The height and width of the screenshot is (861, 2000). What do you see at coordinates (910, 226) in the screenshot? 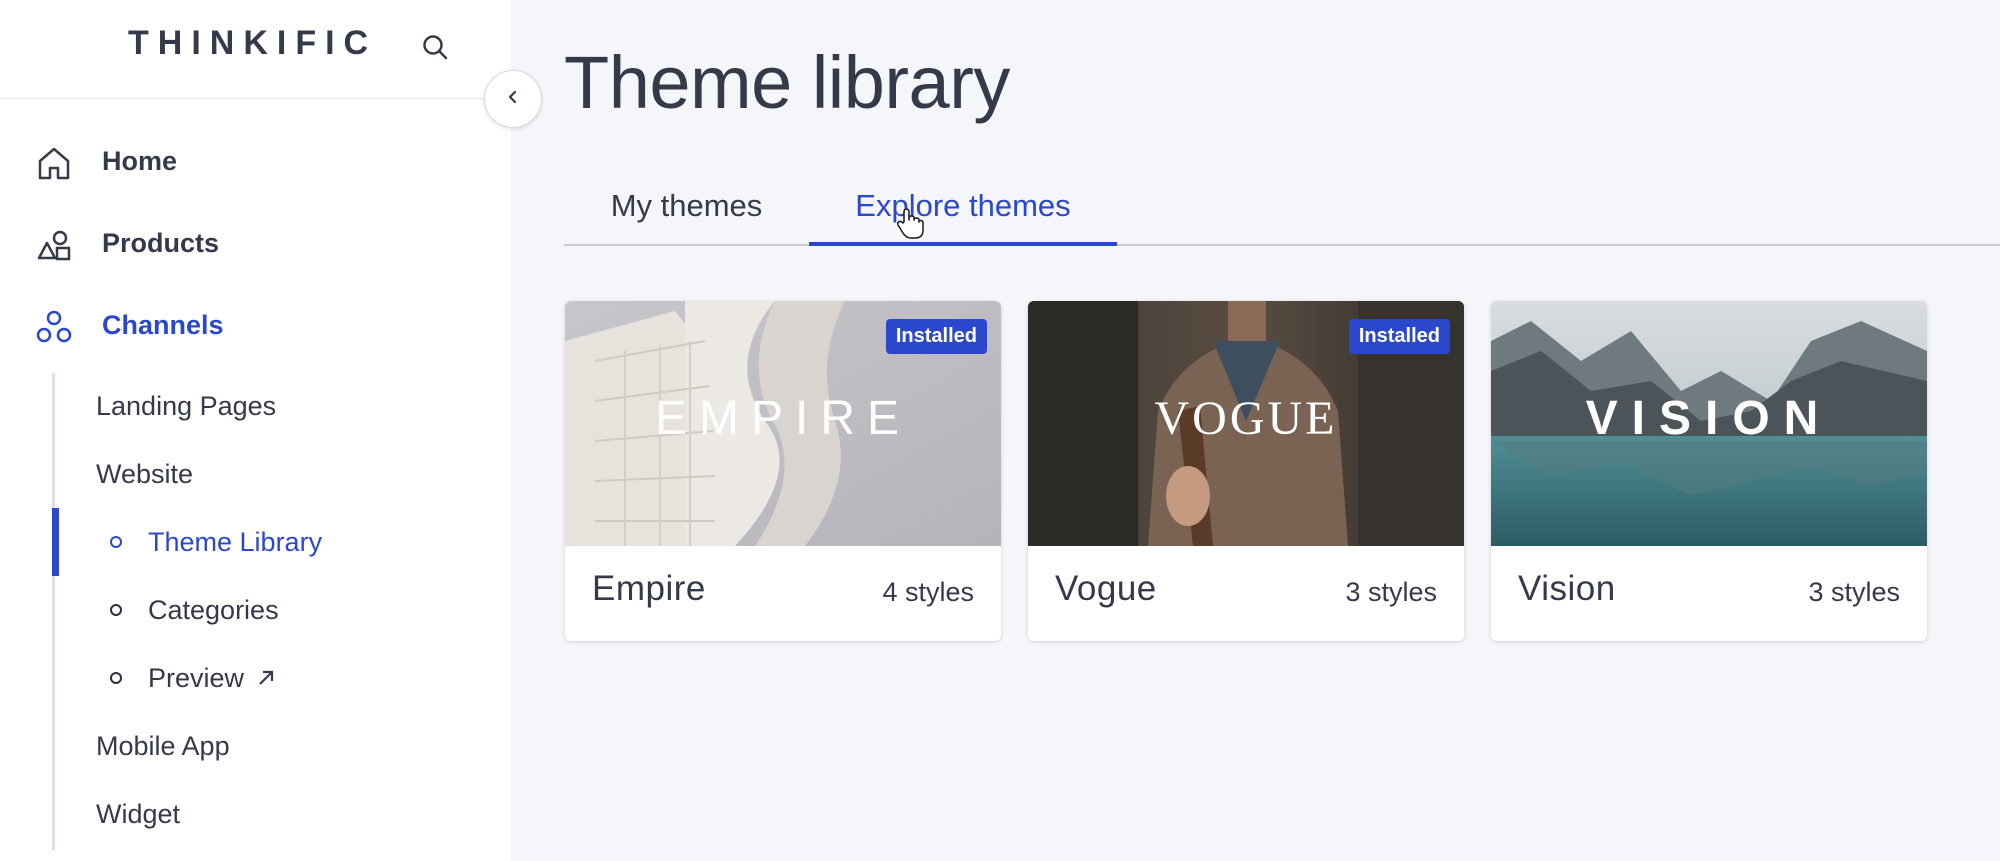
I see `hand-cursor-icon` at bounding box center [910, 226].